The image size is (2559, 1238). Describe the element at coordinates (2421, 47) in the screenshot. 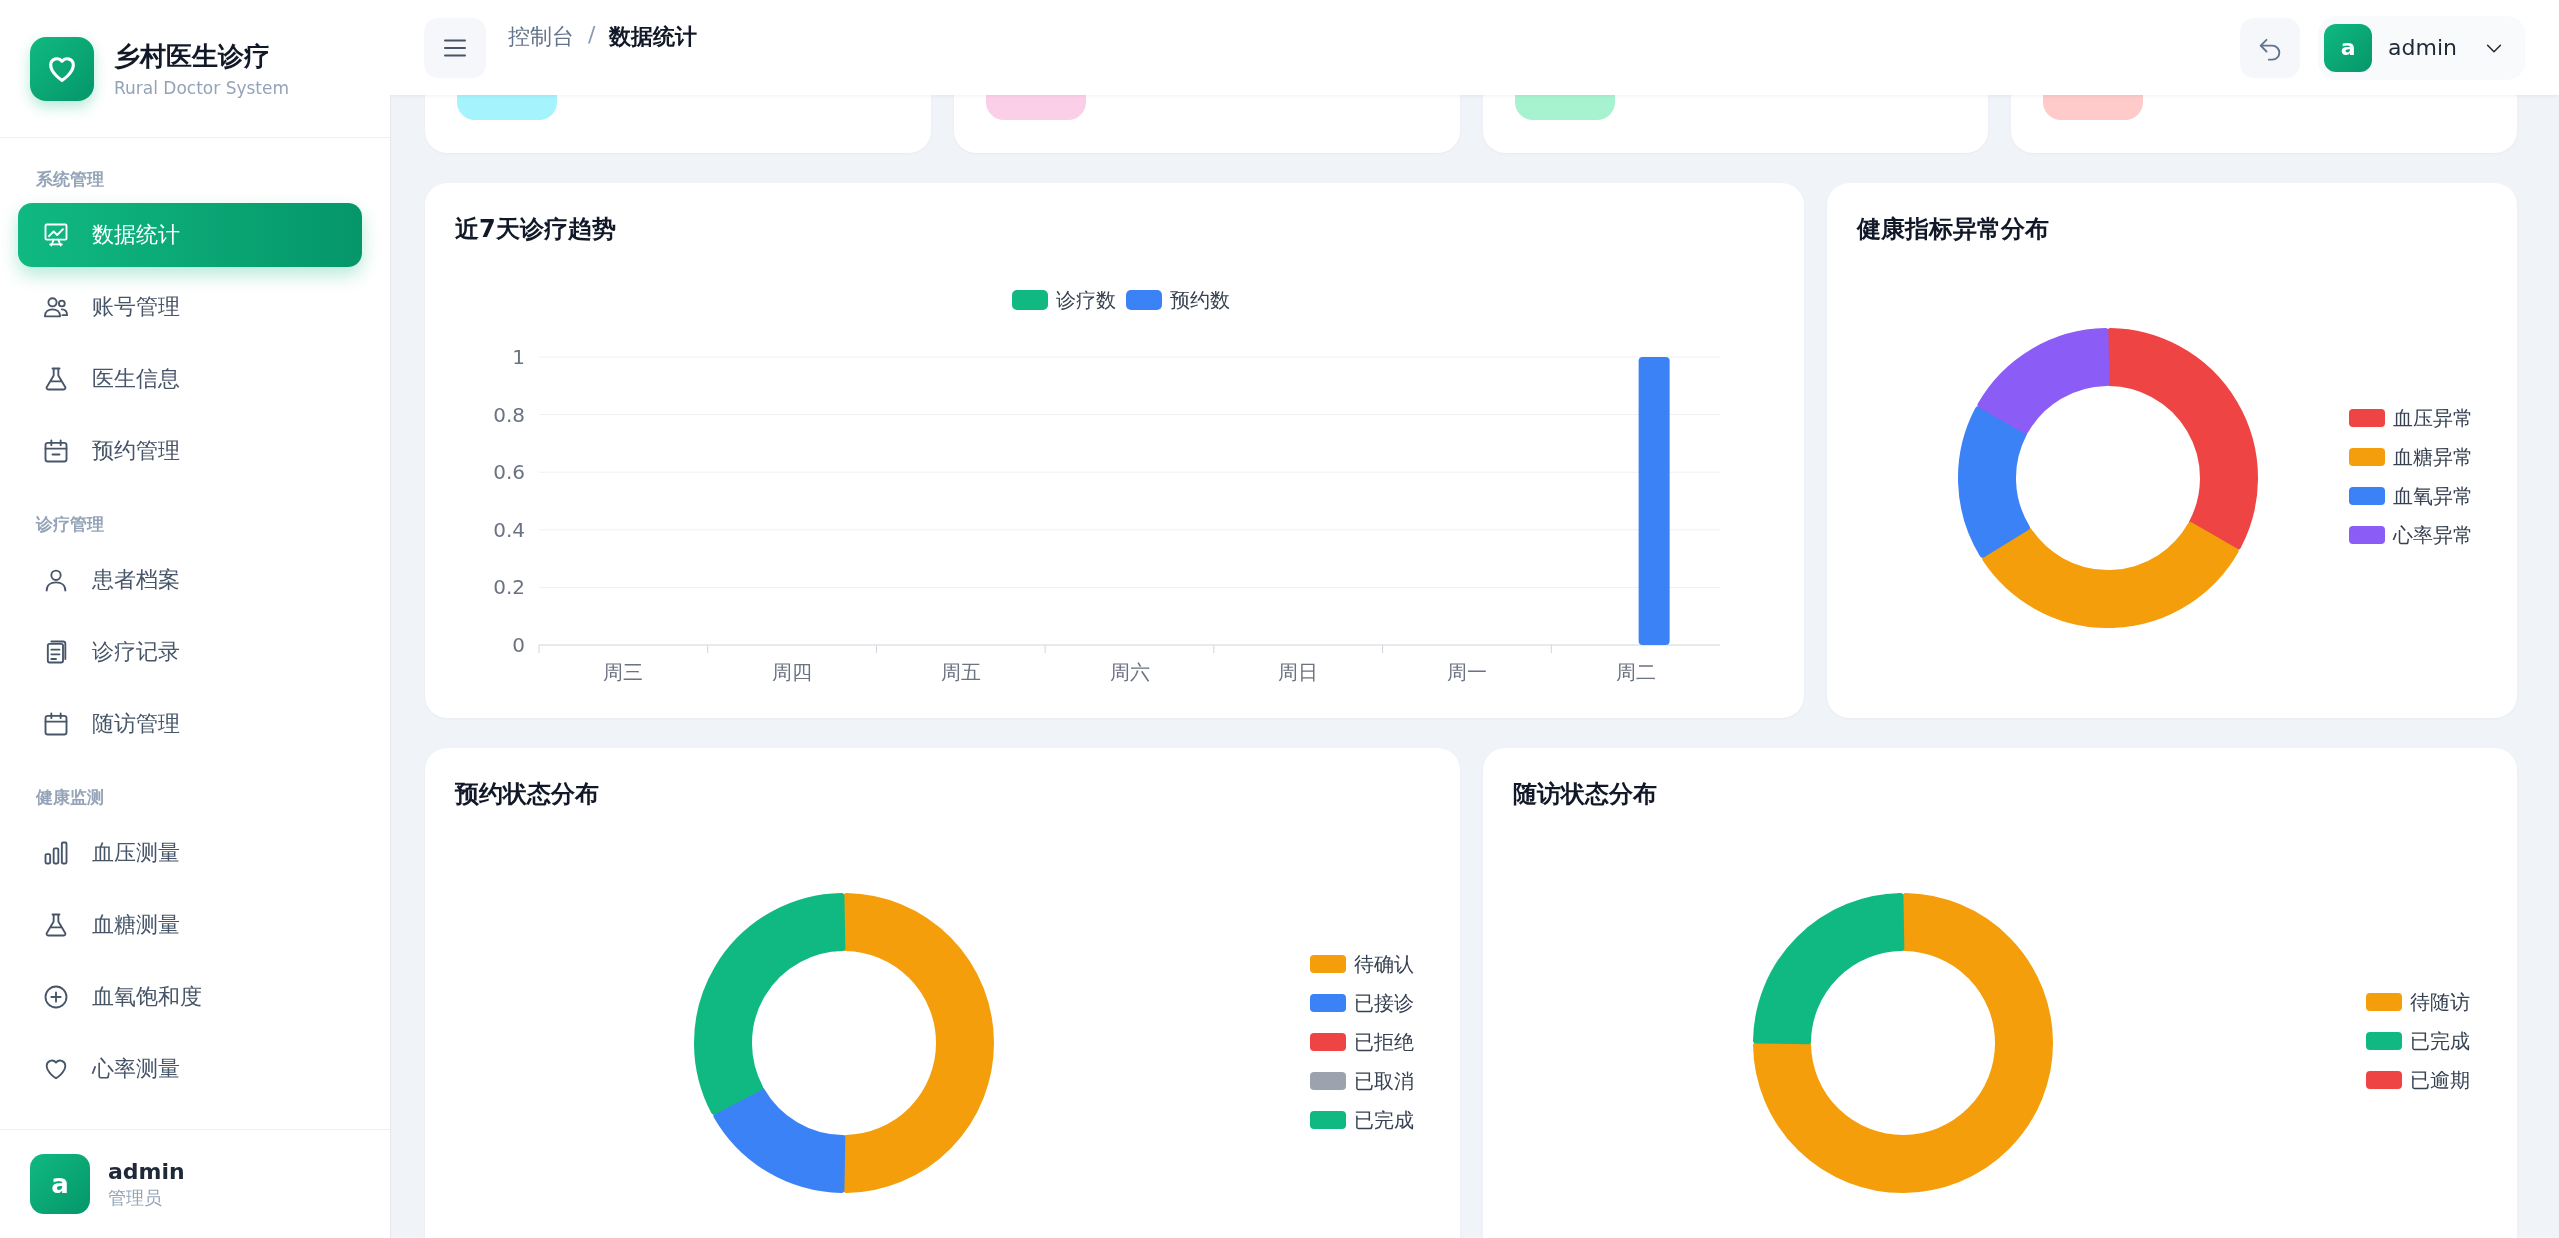

I see `user-menu-button: a admin` at that location.